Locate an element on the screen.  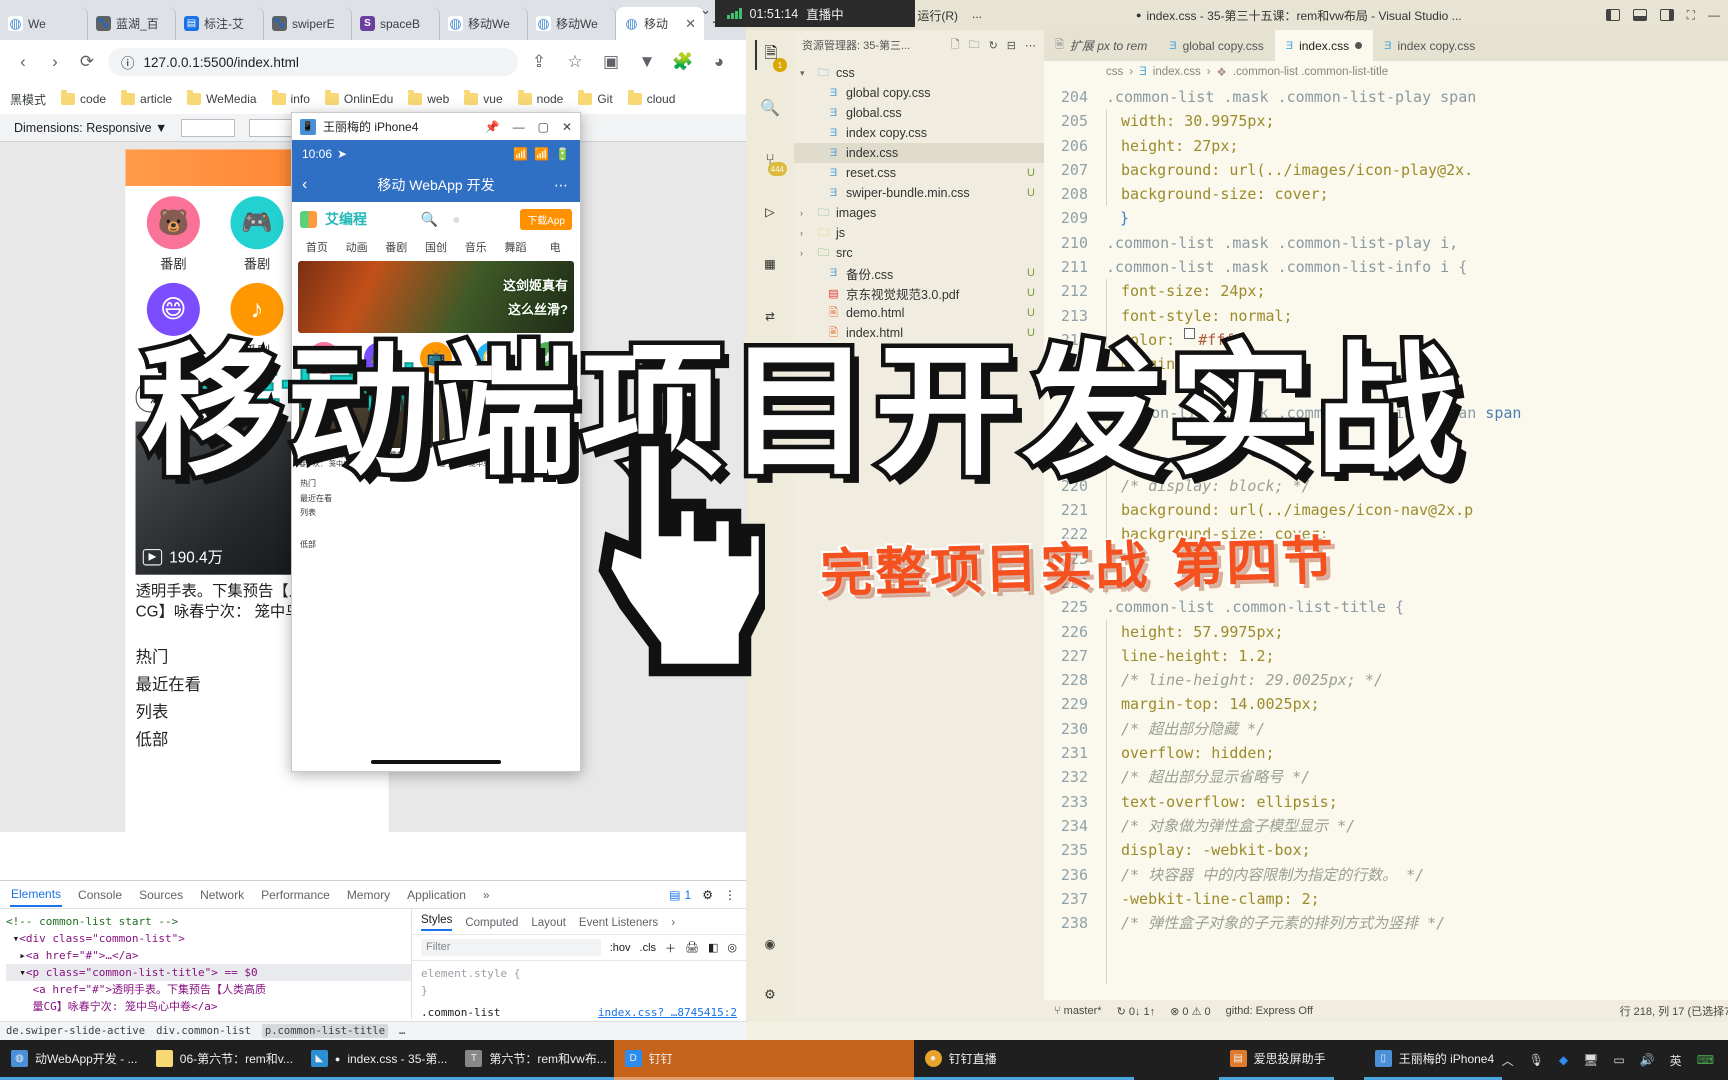
tree-file: ▤ 京东视觉规范3.0.pdf U is located at coordinates (919, 293).